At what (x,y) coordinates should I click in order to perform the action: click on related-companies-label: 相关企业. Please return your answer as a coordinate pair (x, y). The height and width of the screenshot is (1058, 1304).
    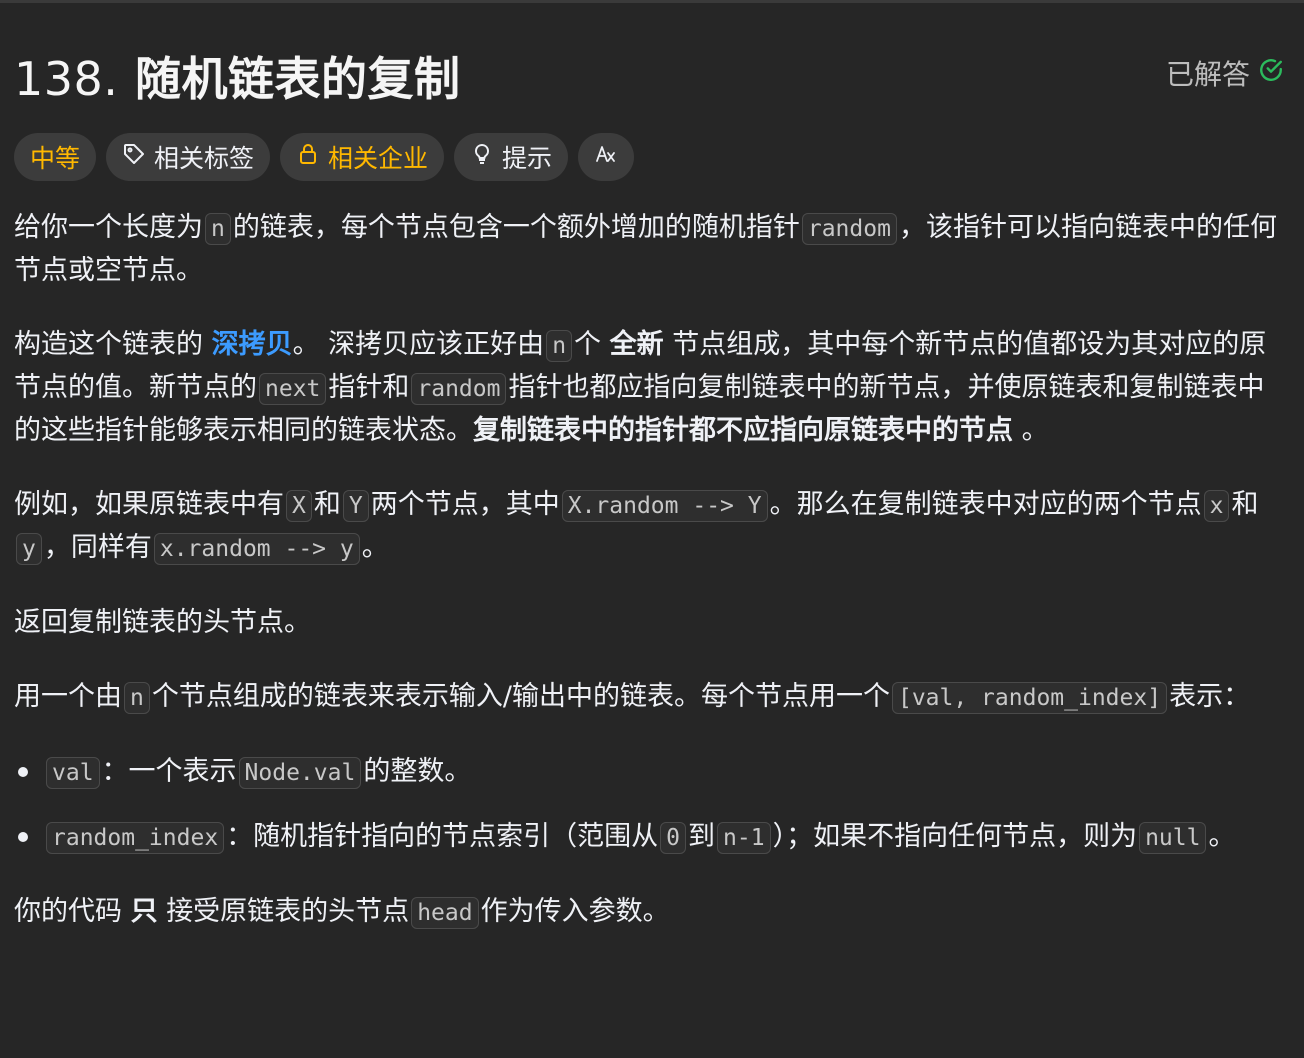
    Looking at the image, I should click on (378, 158).